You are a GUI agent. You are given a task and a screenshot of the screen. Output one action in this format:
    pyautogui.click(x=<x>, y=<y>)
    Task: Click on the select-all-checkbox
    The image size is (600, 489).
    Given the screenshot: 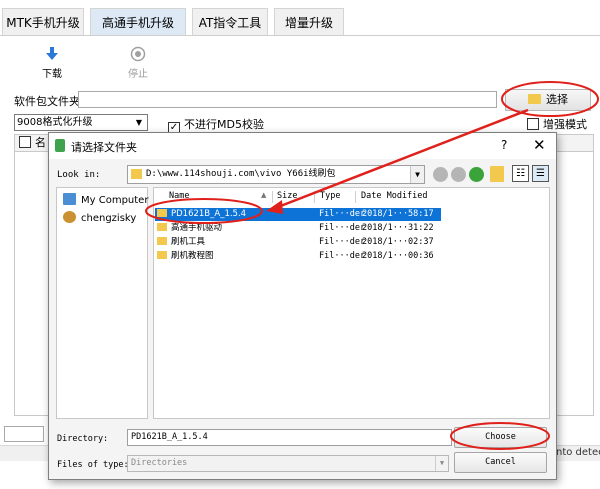 What is the action you would take?
    pyautogui.click(x=25, y=142)
    